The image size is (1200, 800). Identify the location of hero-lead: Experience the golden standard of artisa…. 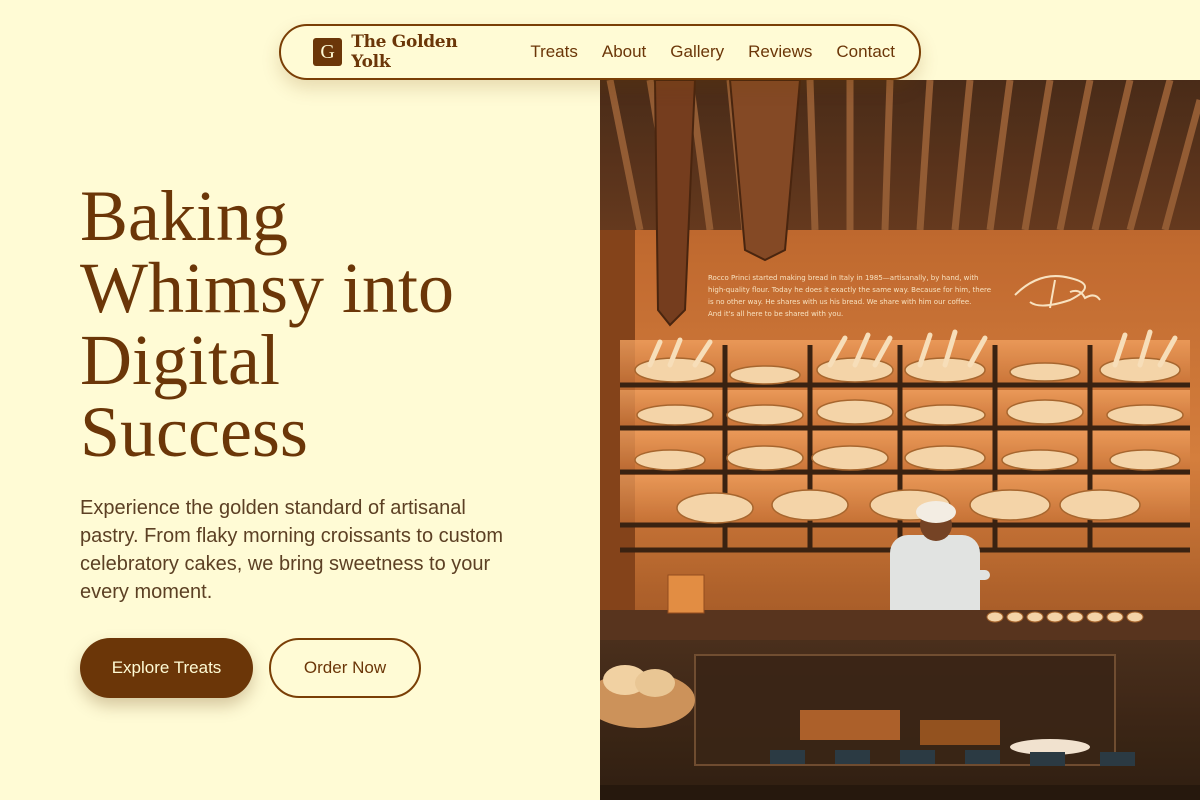
(292, 550).